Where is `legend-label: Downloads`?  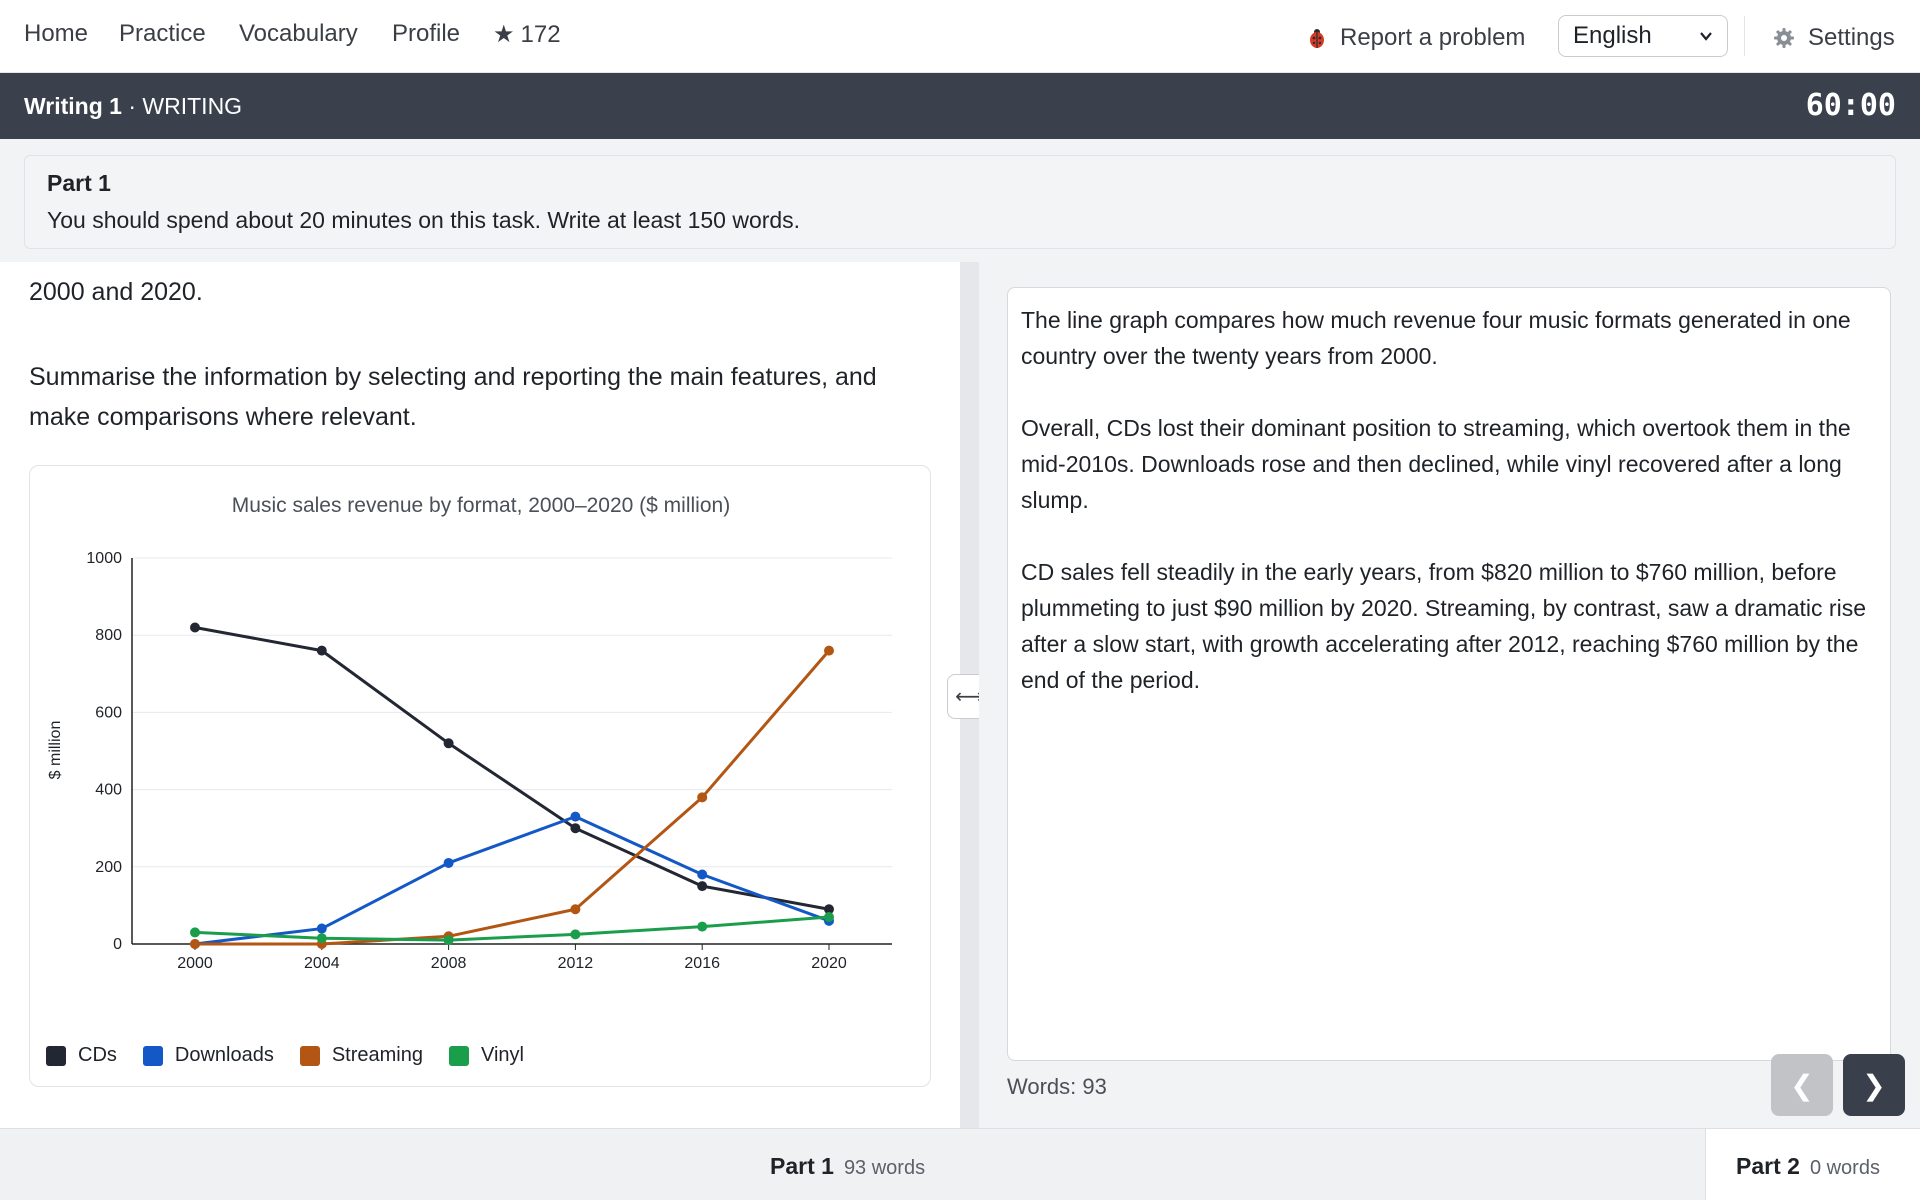 legend-label: Downloads is located at coordinates (224, 1055).